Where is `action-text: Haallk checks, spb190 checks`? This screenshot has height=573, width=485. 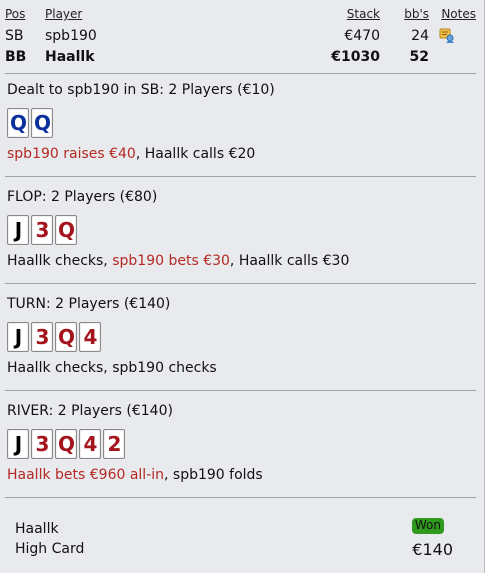 action-text: Haallk checks, spb190 checks is located at coordinates (112, 368).